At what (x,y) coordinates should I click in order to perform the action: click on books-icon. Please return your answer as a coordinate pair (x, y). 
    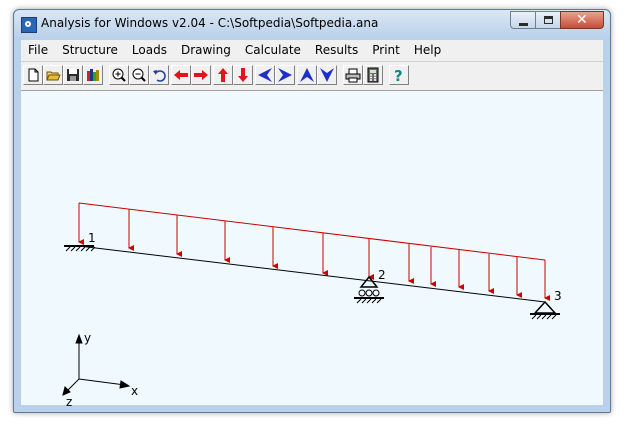
    Looking at the image, I should click on (93, 75).